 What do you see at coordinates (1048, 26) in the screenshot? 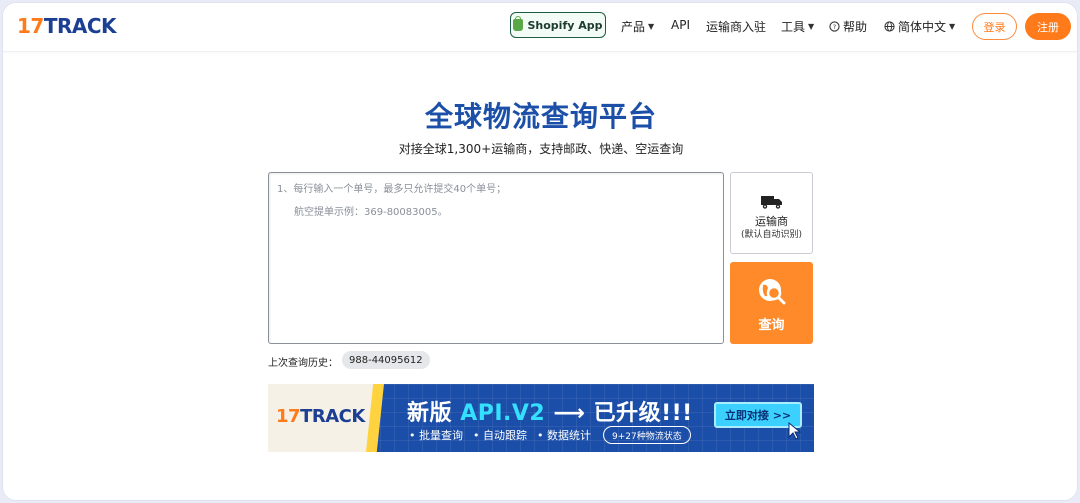
I see `register-button: 注册` at bounding box center [1048, 26].